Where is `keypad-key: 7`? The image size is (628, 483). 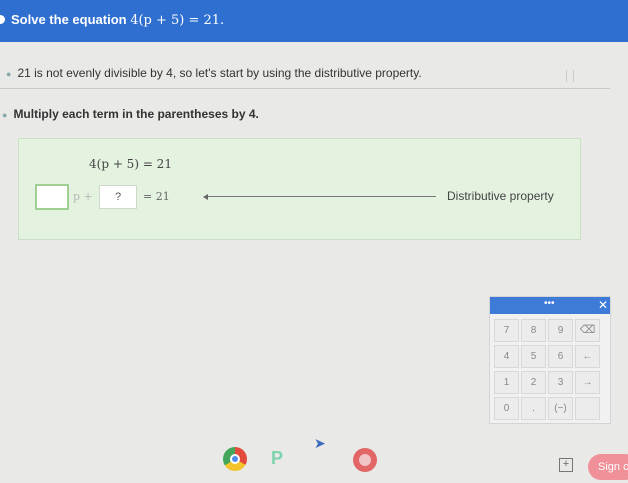
keypad-key: 7 is located at coordinates (506, 330).